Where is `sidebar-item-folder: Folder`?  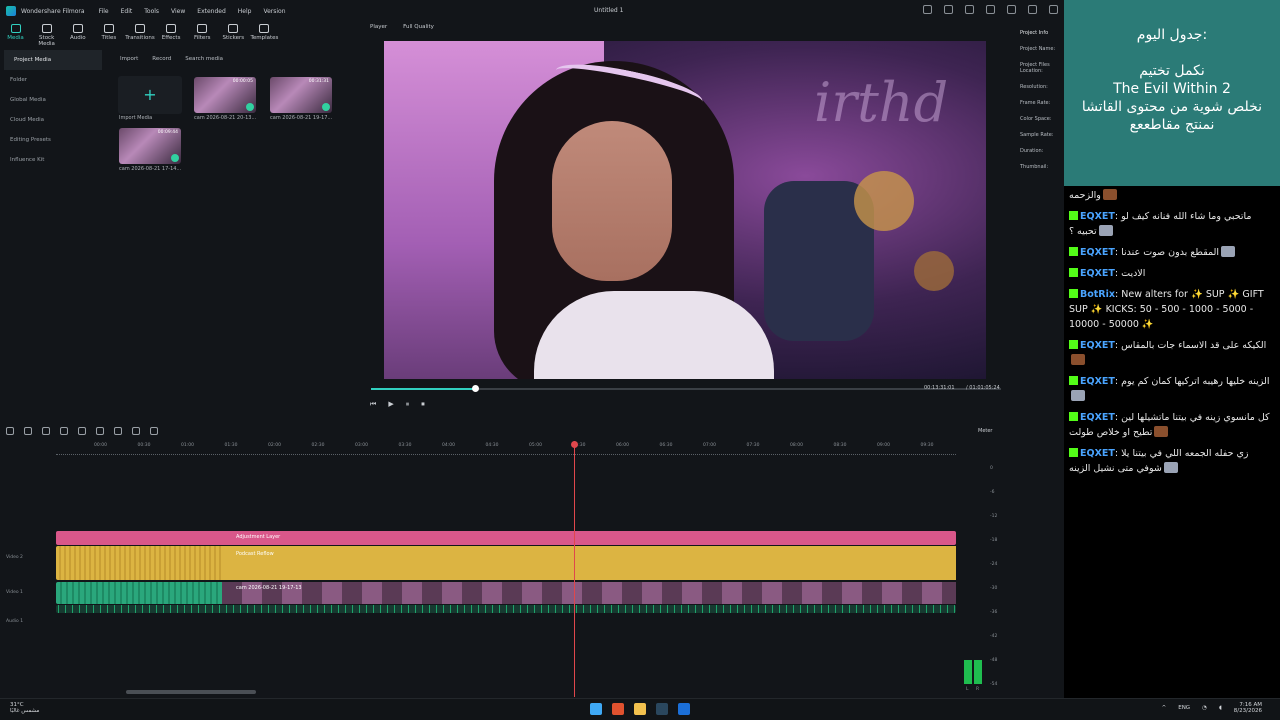
sidebar-item-folder: Folder is located at coordinates (53, 80).